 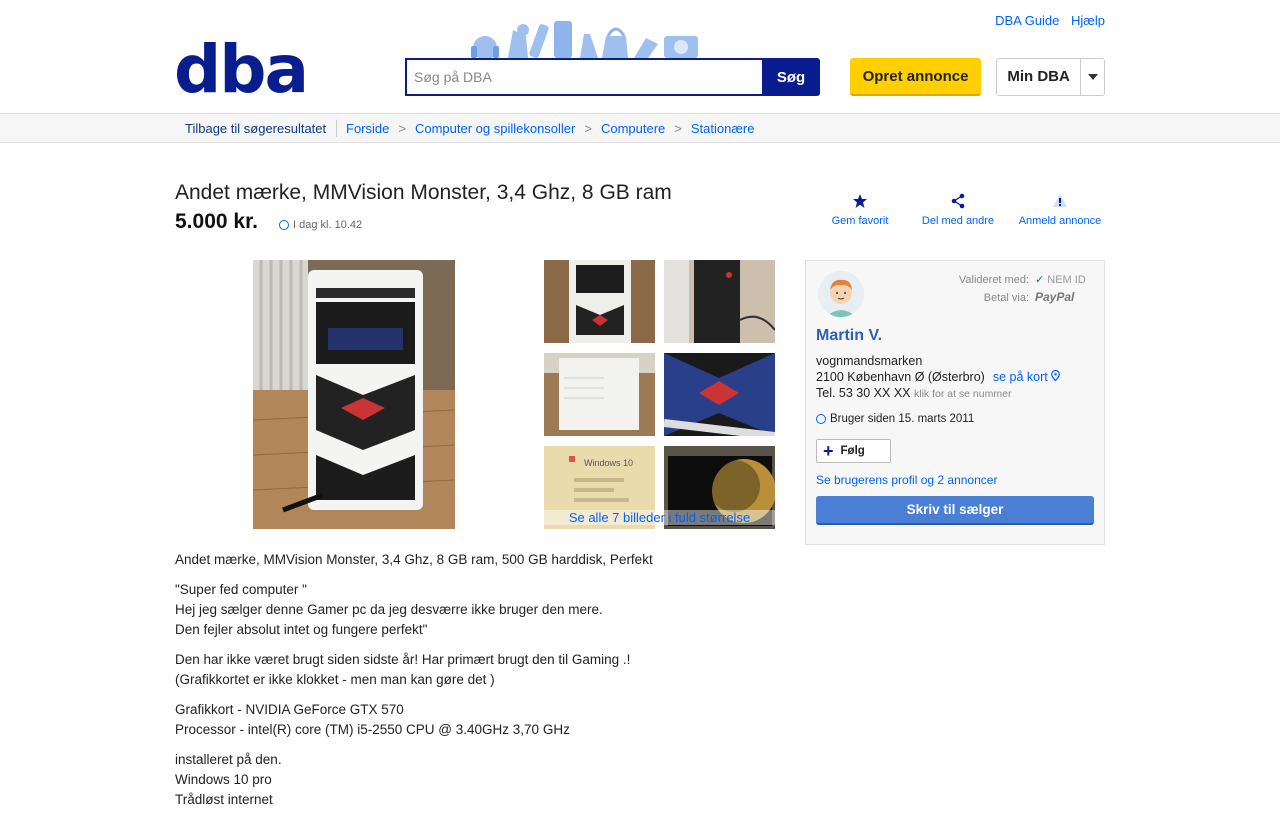 I want to click on avatar-illustration, so click(x=841, y=294).